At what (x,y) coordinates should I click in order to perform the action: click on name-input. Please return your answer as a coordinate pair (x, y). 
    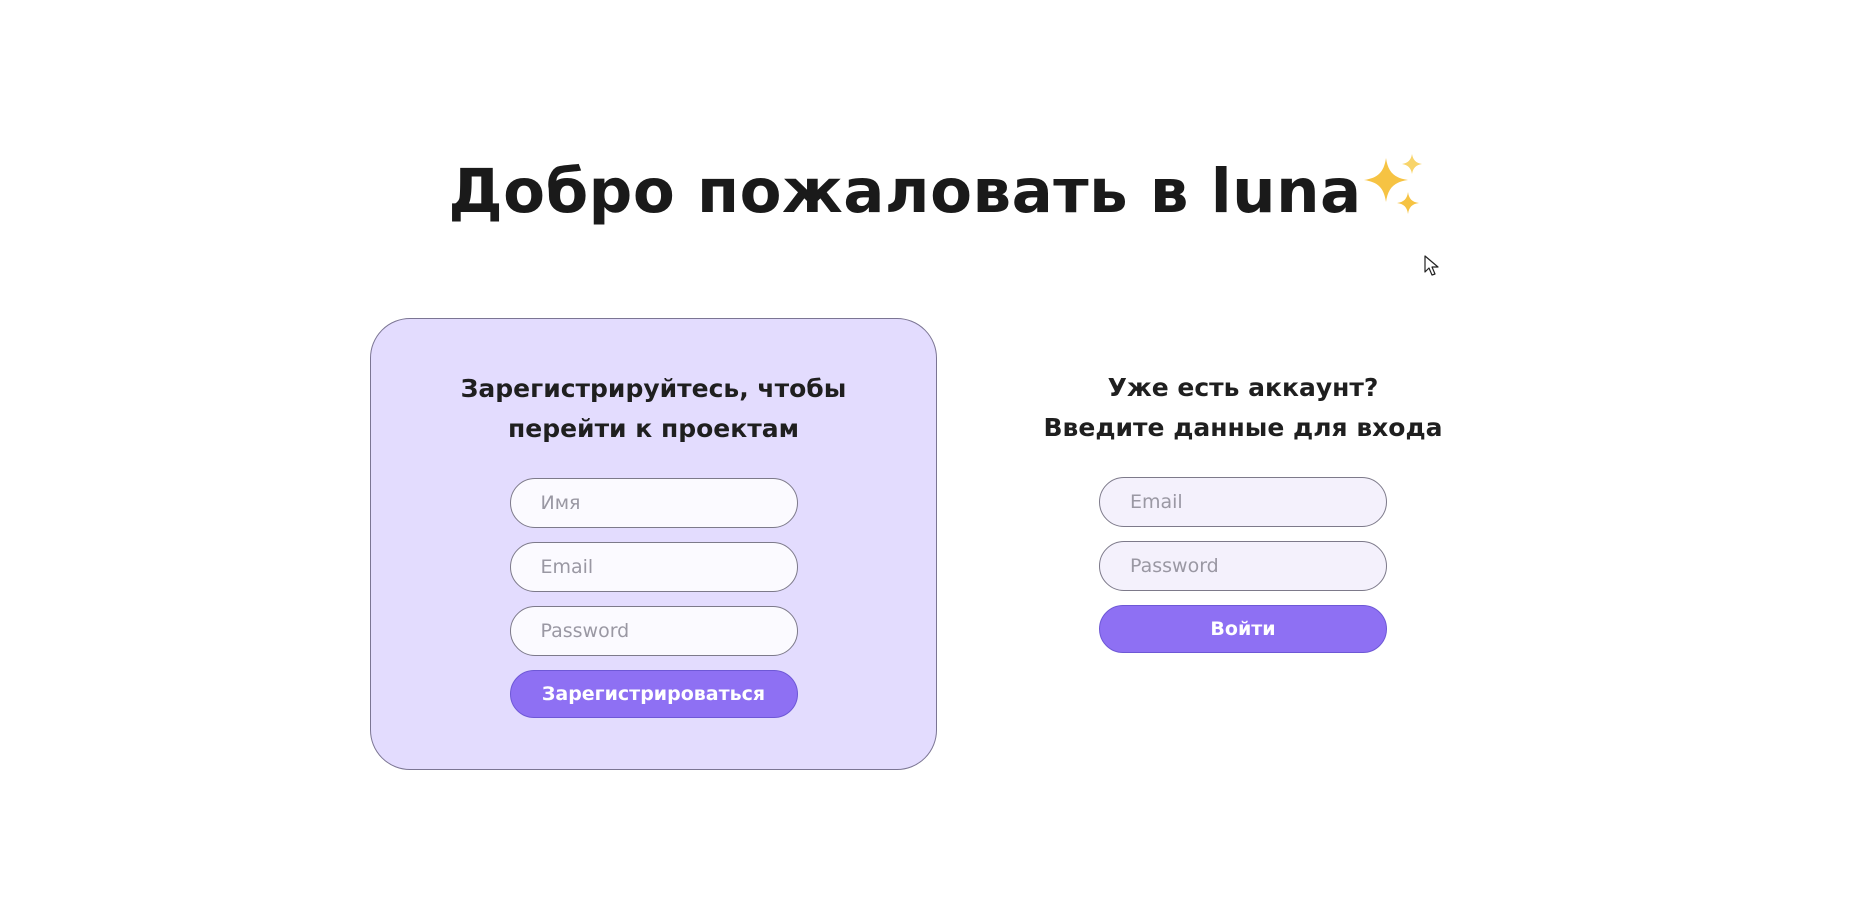
    Looking at the image, I should click on (653, 503).